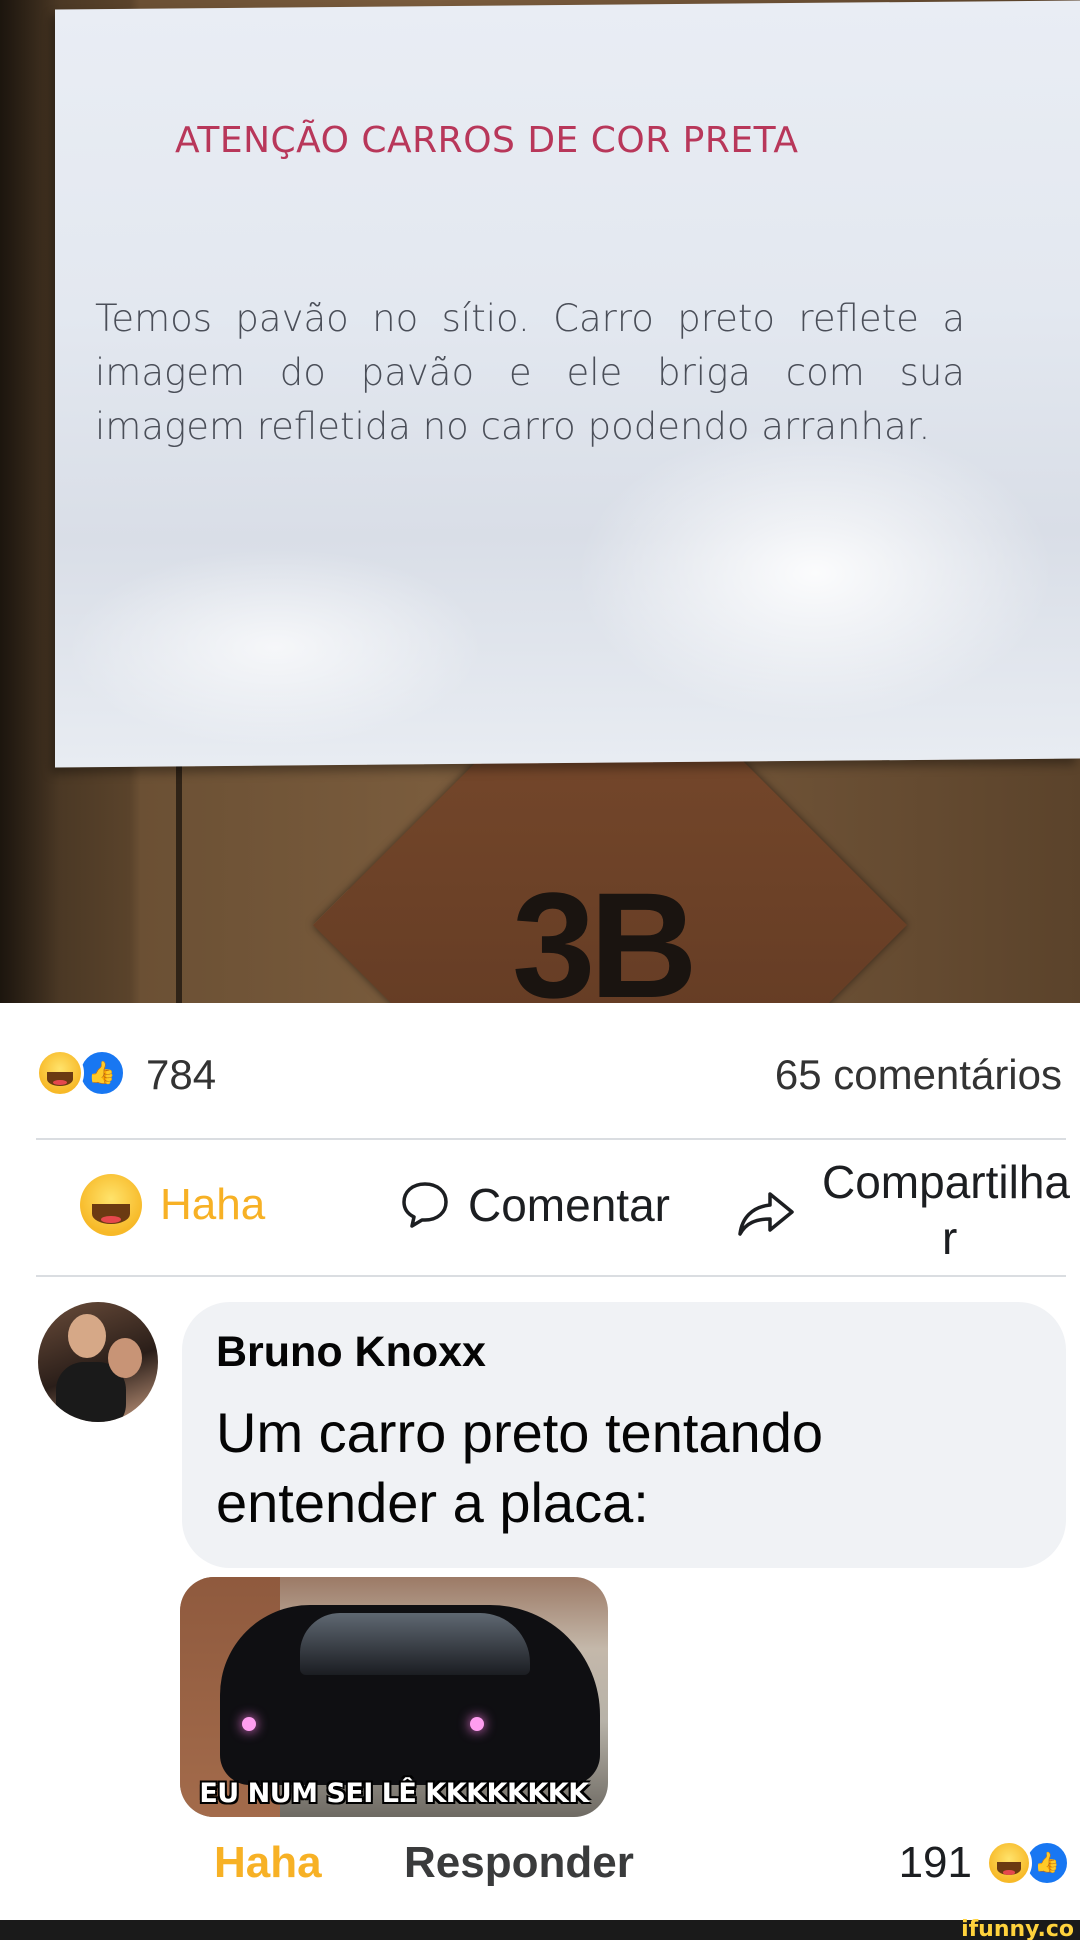 The width and height of the screenshot is (1080, 1940). Describe the element at coordinates (551, 1276) in the screenshot. I see `divider` at that location.